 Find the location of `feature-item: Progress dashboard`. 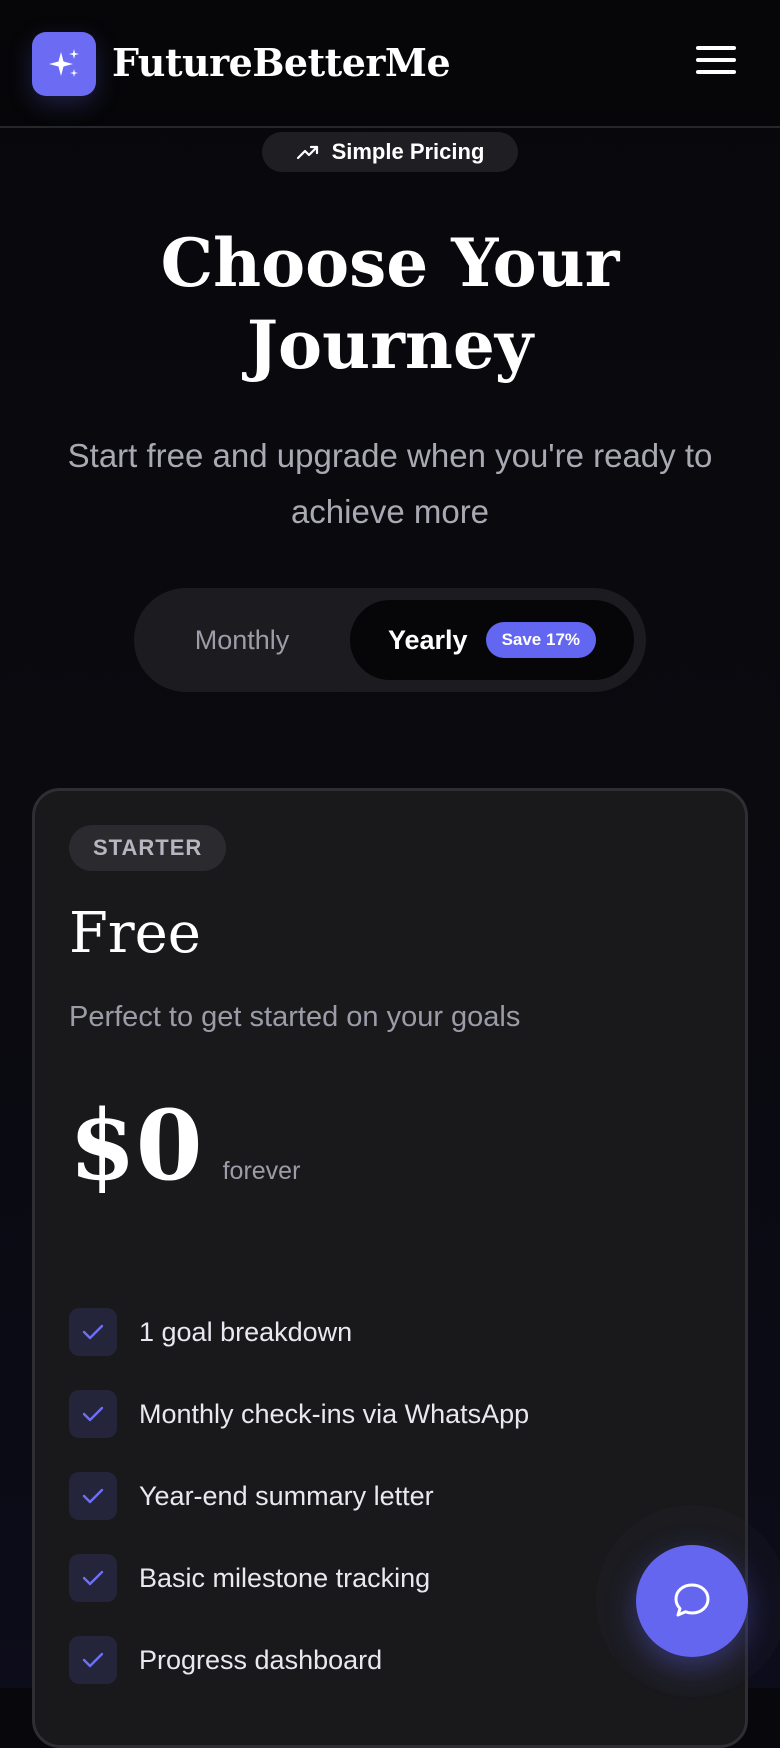

feature-item: Progress dashboard is located at coordinates (299, 1660).